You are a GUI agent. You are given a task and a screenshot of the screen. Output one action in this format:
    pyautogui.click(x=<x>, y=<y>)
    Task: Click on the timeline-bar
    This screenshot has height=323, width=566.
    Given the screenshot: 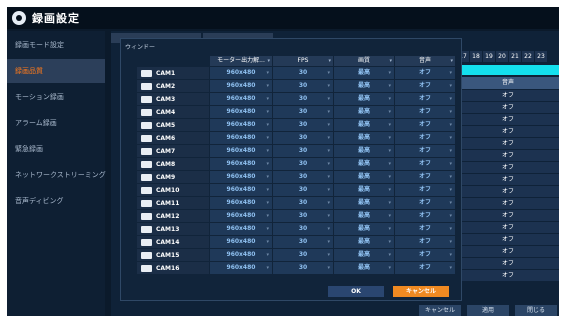 What is the action you would take?
    pyautogui.click(x=508, y=70)
    